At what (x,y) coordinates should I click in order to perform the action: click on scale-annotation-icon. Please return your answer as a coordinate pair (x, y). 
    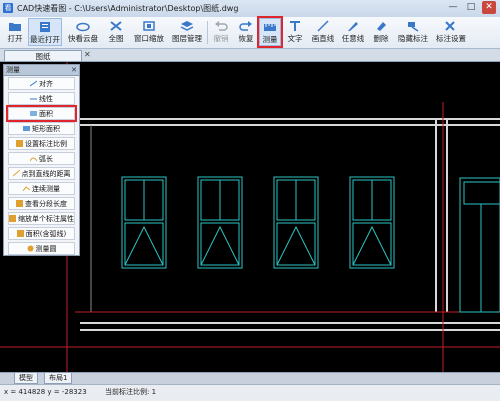
    Looking at the image, I should click on (12, 218).